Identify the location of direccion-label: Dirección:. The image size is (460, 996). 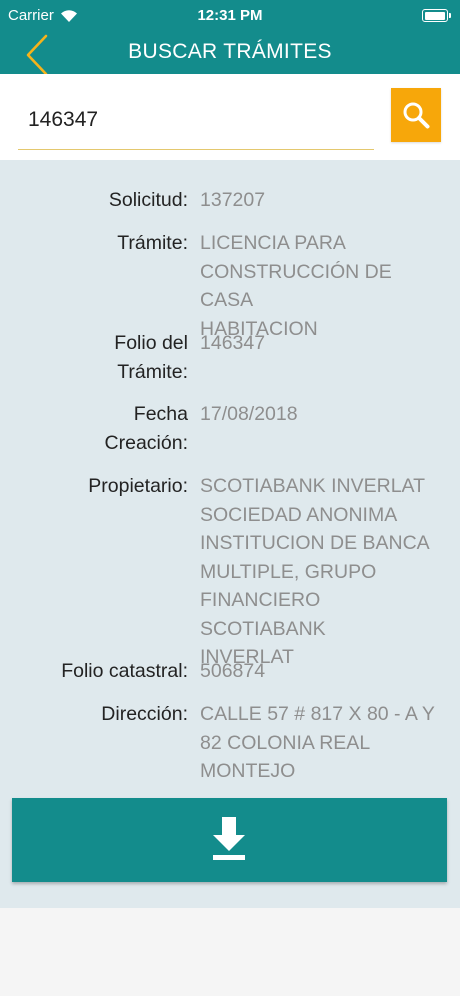
(144, 714).